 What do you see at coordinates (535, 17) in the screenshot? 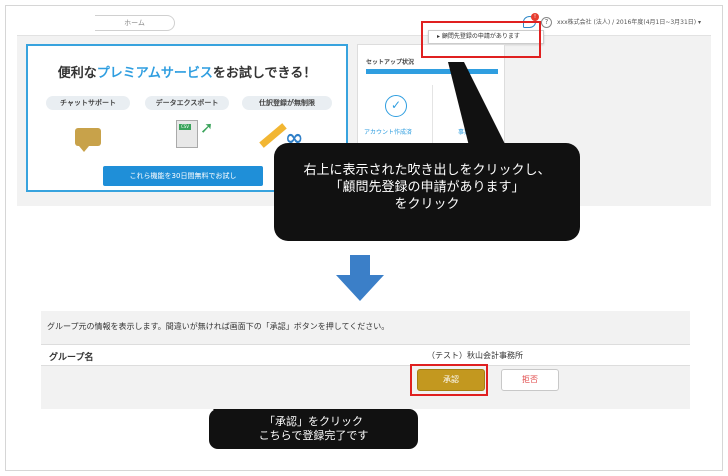
I see `notification-badge: !` at bounding box center [535, 17].